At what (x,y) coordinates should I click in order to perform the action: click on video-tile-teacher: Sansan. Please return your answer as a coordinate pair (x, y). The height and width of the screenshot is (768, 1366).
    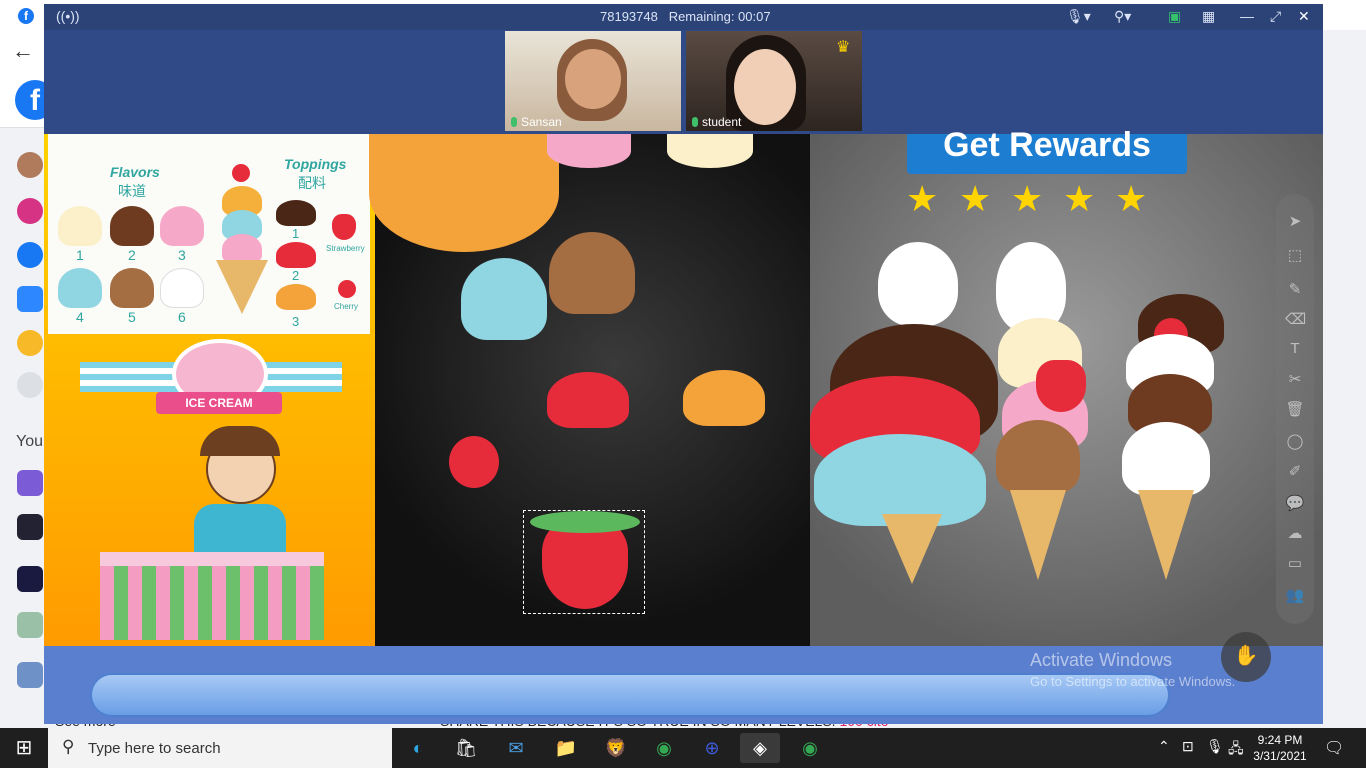
    Looking at the image, I should click on (593, 81).